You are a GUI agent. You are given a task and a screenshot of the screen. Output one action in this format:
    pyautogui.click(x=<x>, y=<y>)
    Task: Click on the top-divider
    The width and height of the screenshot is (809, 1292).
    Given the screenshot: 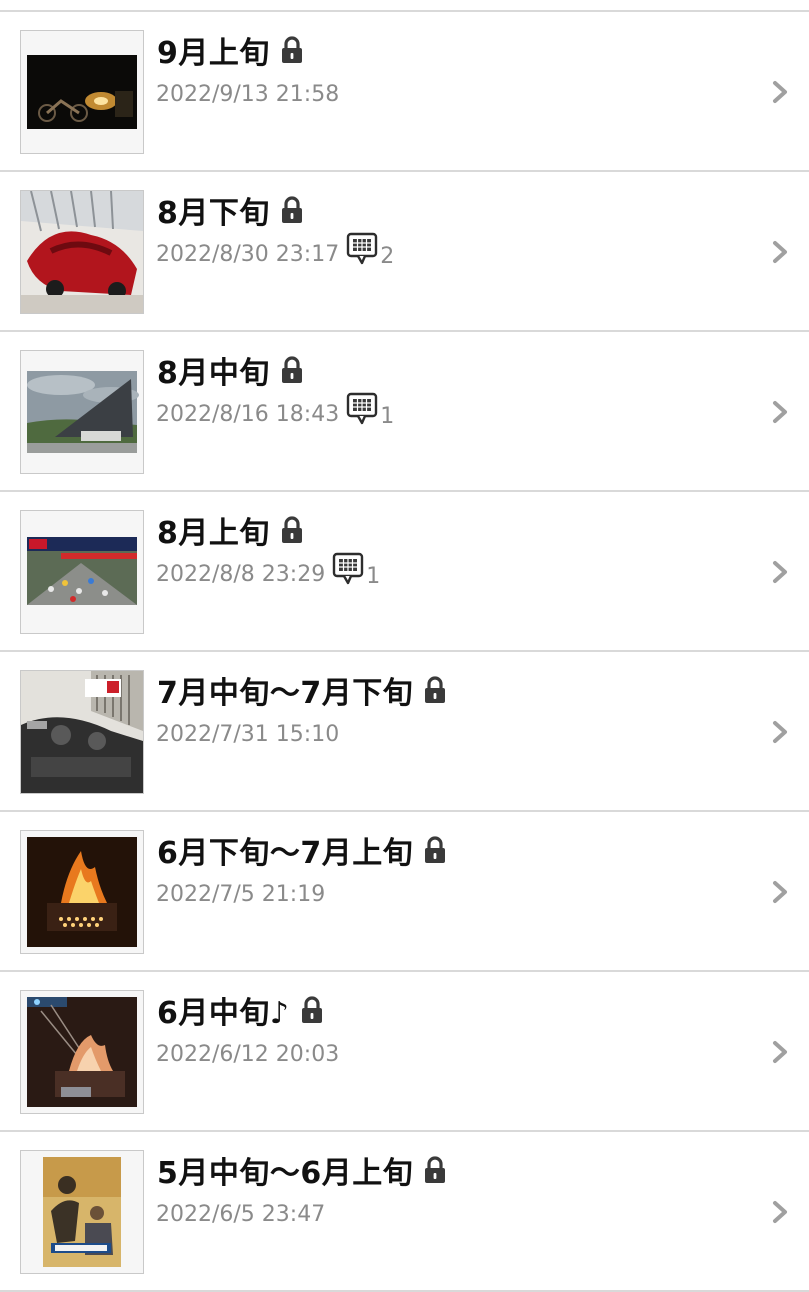 What is the action you would take?
    pyautogui.click(x=404, y=6)
    